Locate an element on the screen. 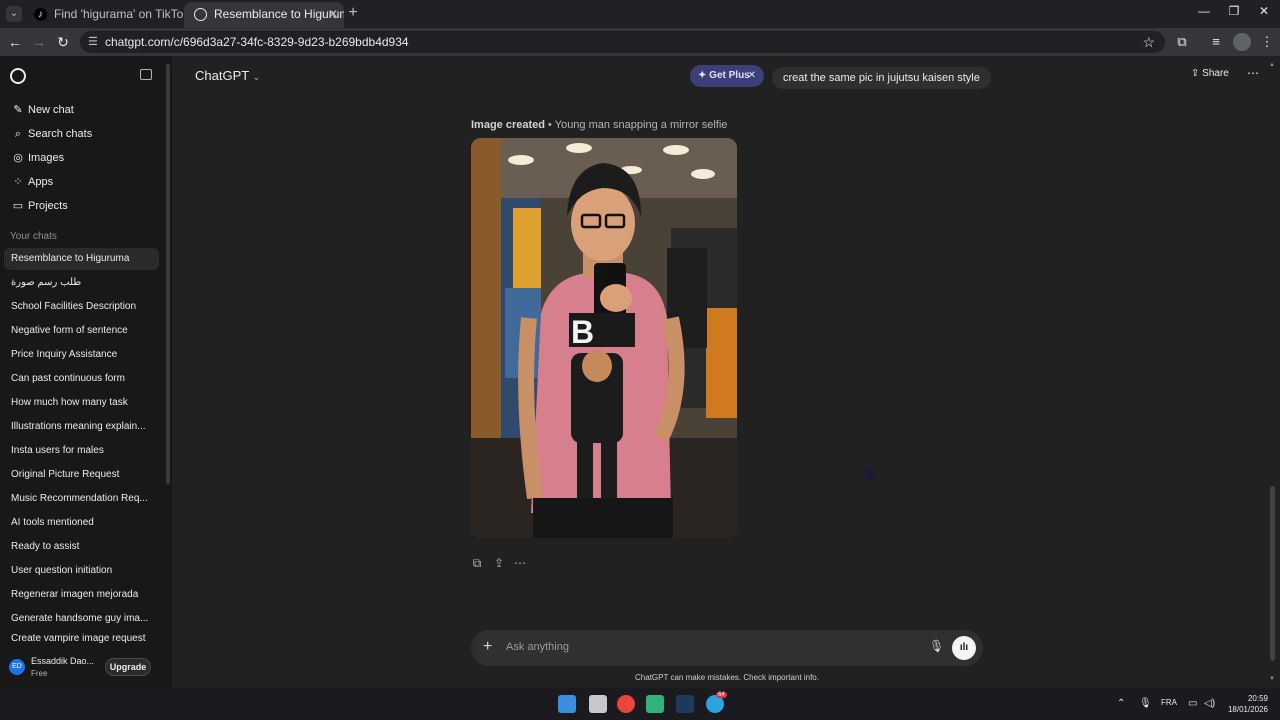  chatgpt-tab-icon is located at coordinates (200, 14).